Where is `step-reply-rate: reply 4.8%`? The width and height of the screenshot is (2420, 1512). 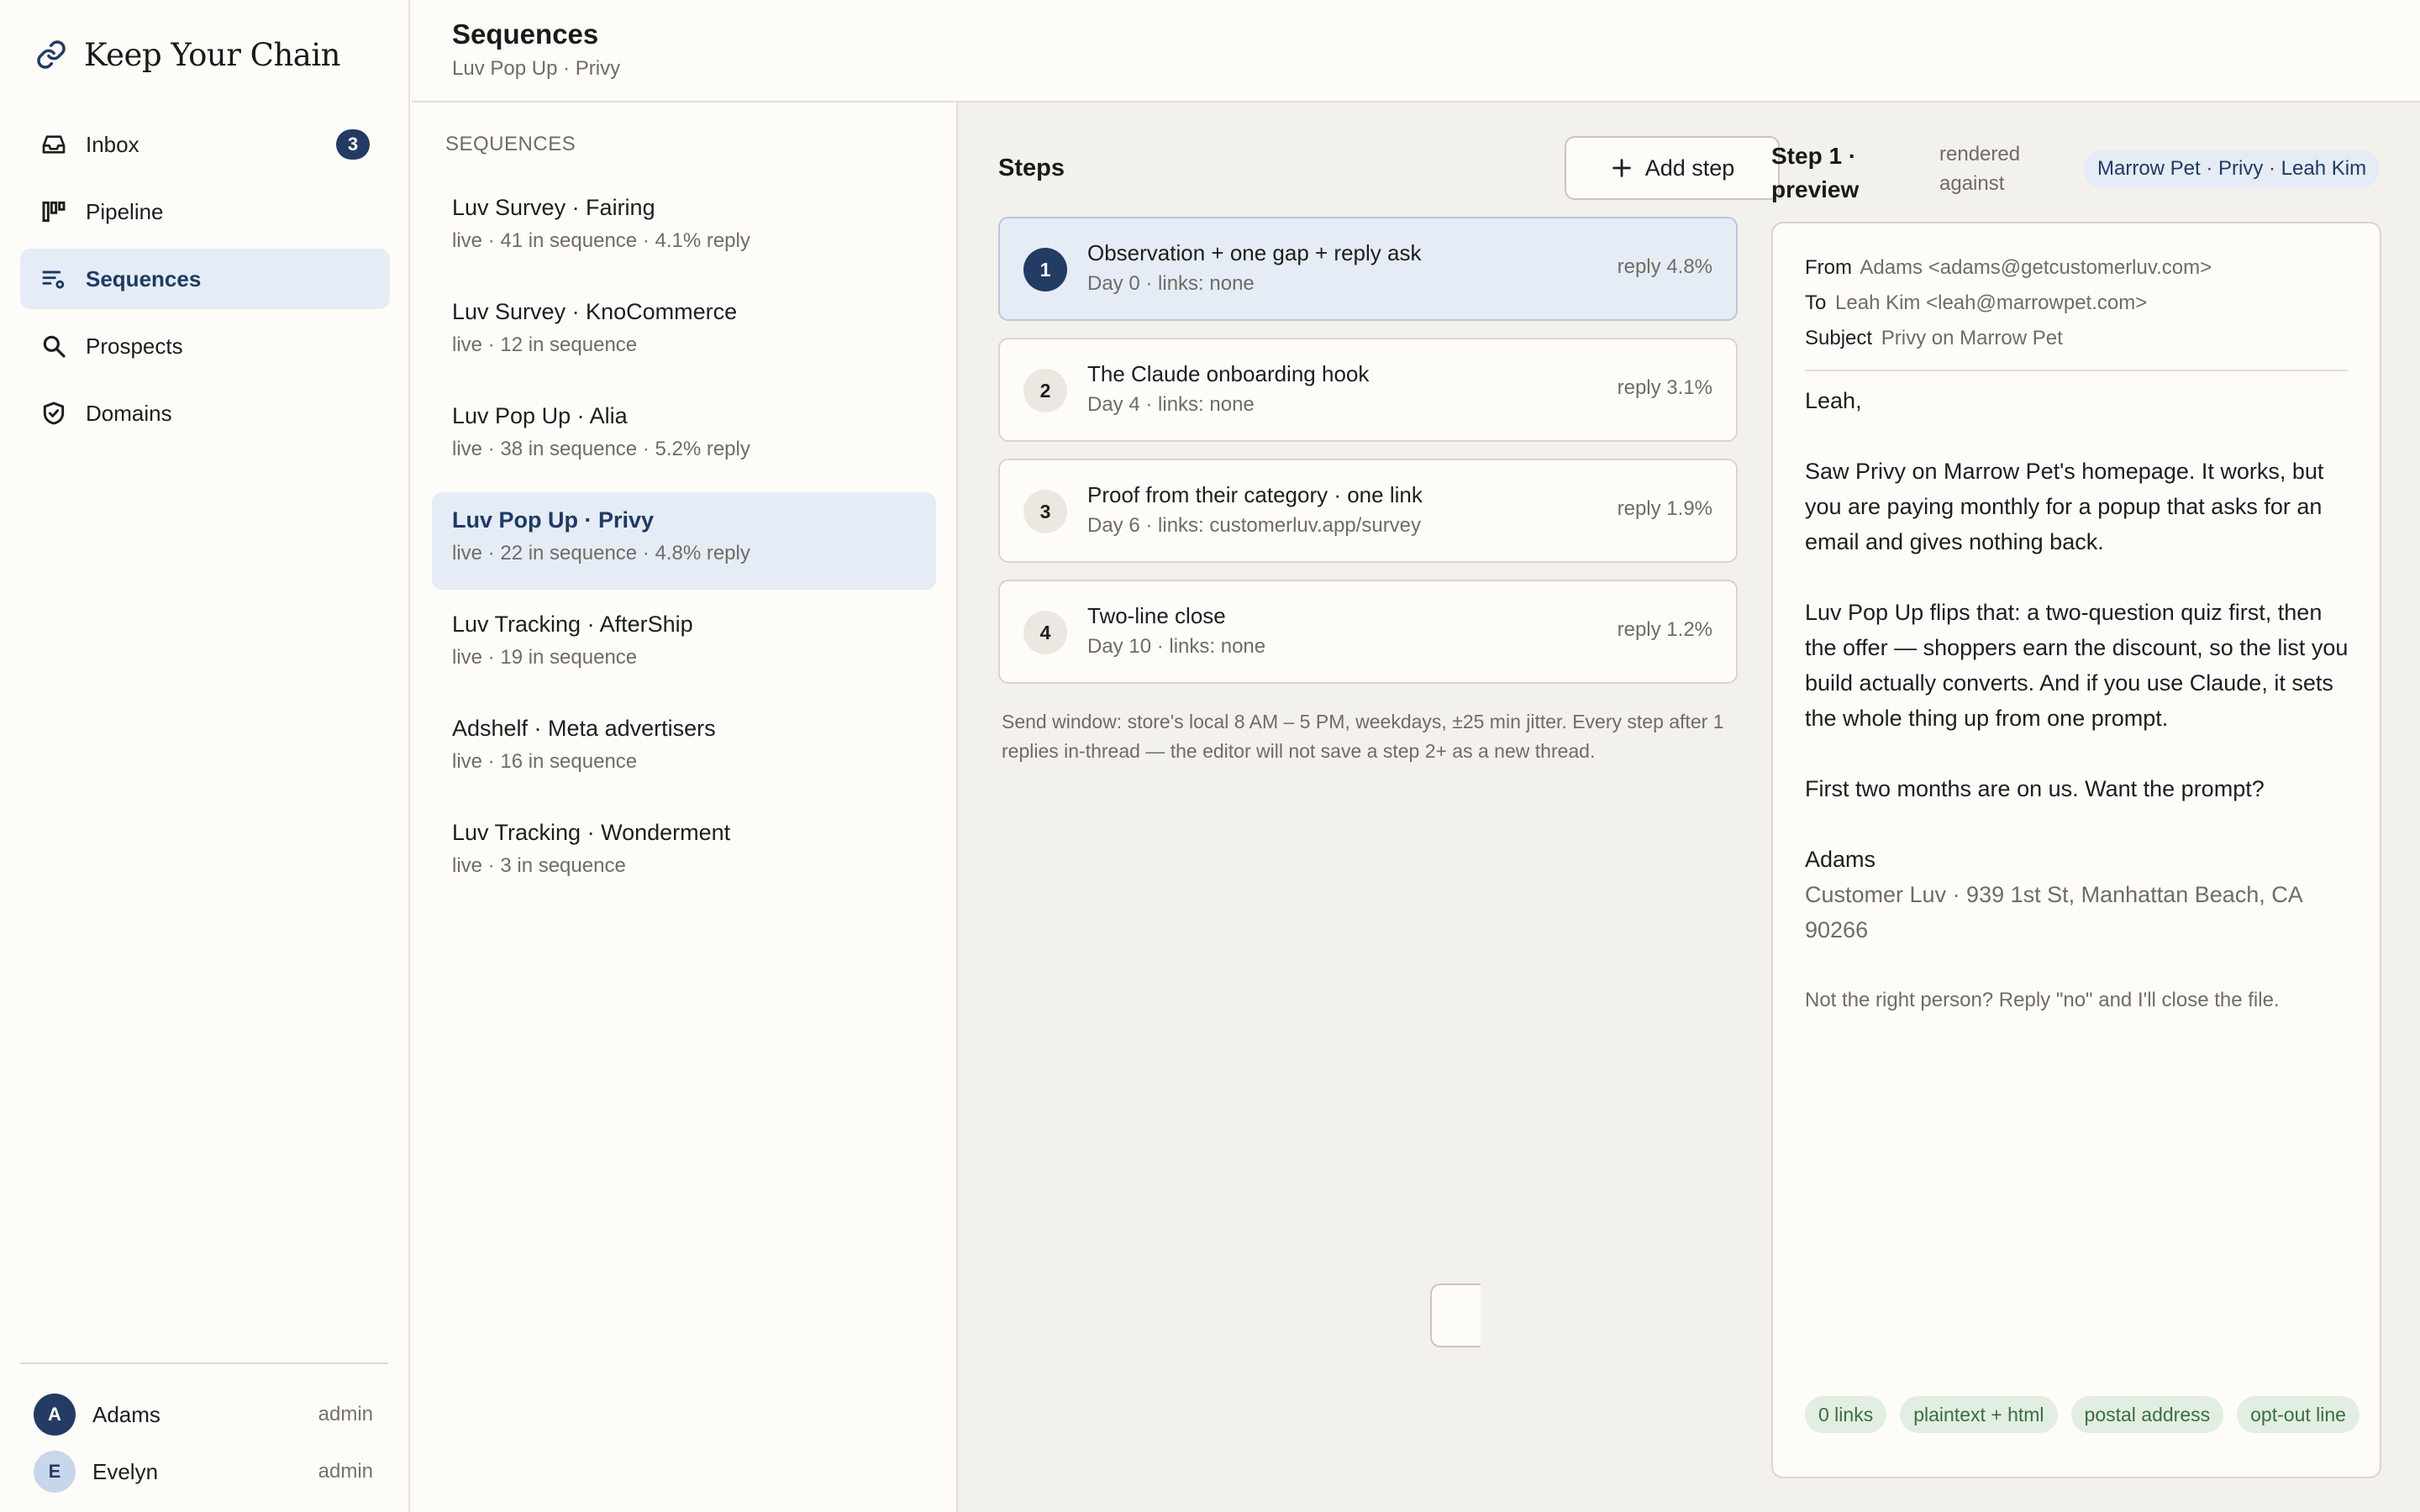 step-reply-rate: reply 4.8% is located at coordinates (1664, 266).